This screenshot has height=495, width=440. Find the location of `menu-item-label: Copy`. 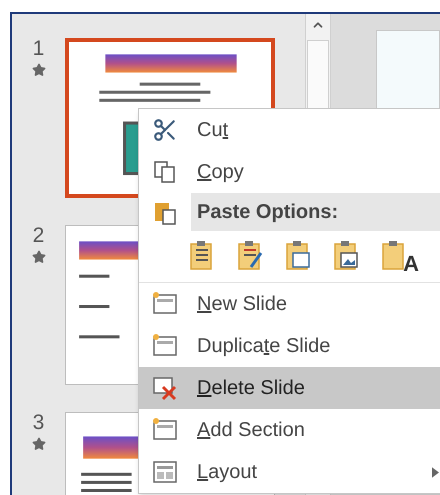

menu-item-label: Copy is located at coordinates (220, 172).